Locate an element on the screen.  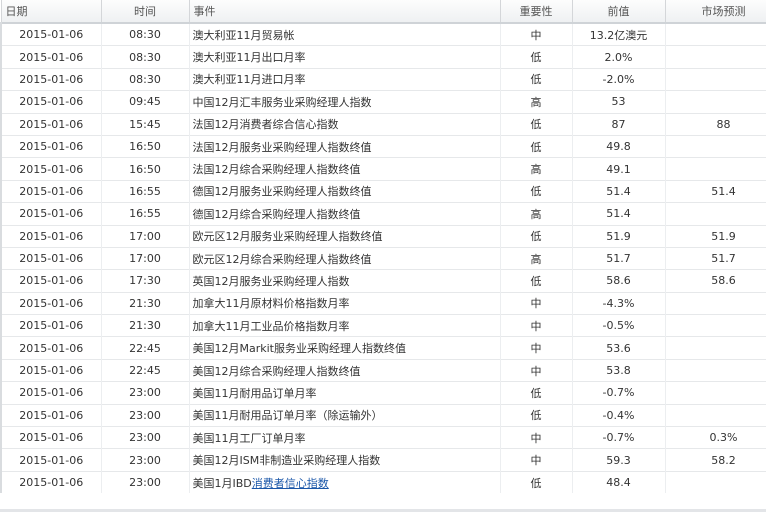
col-header-date: 日期 is located at coordinates (51, 12).